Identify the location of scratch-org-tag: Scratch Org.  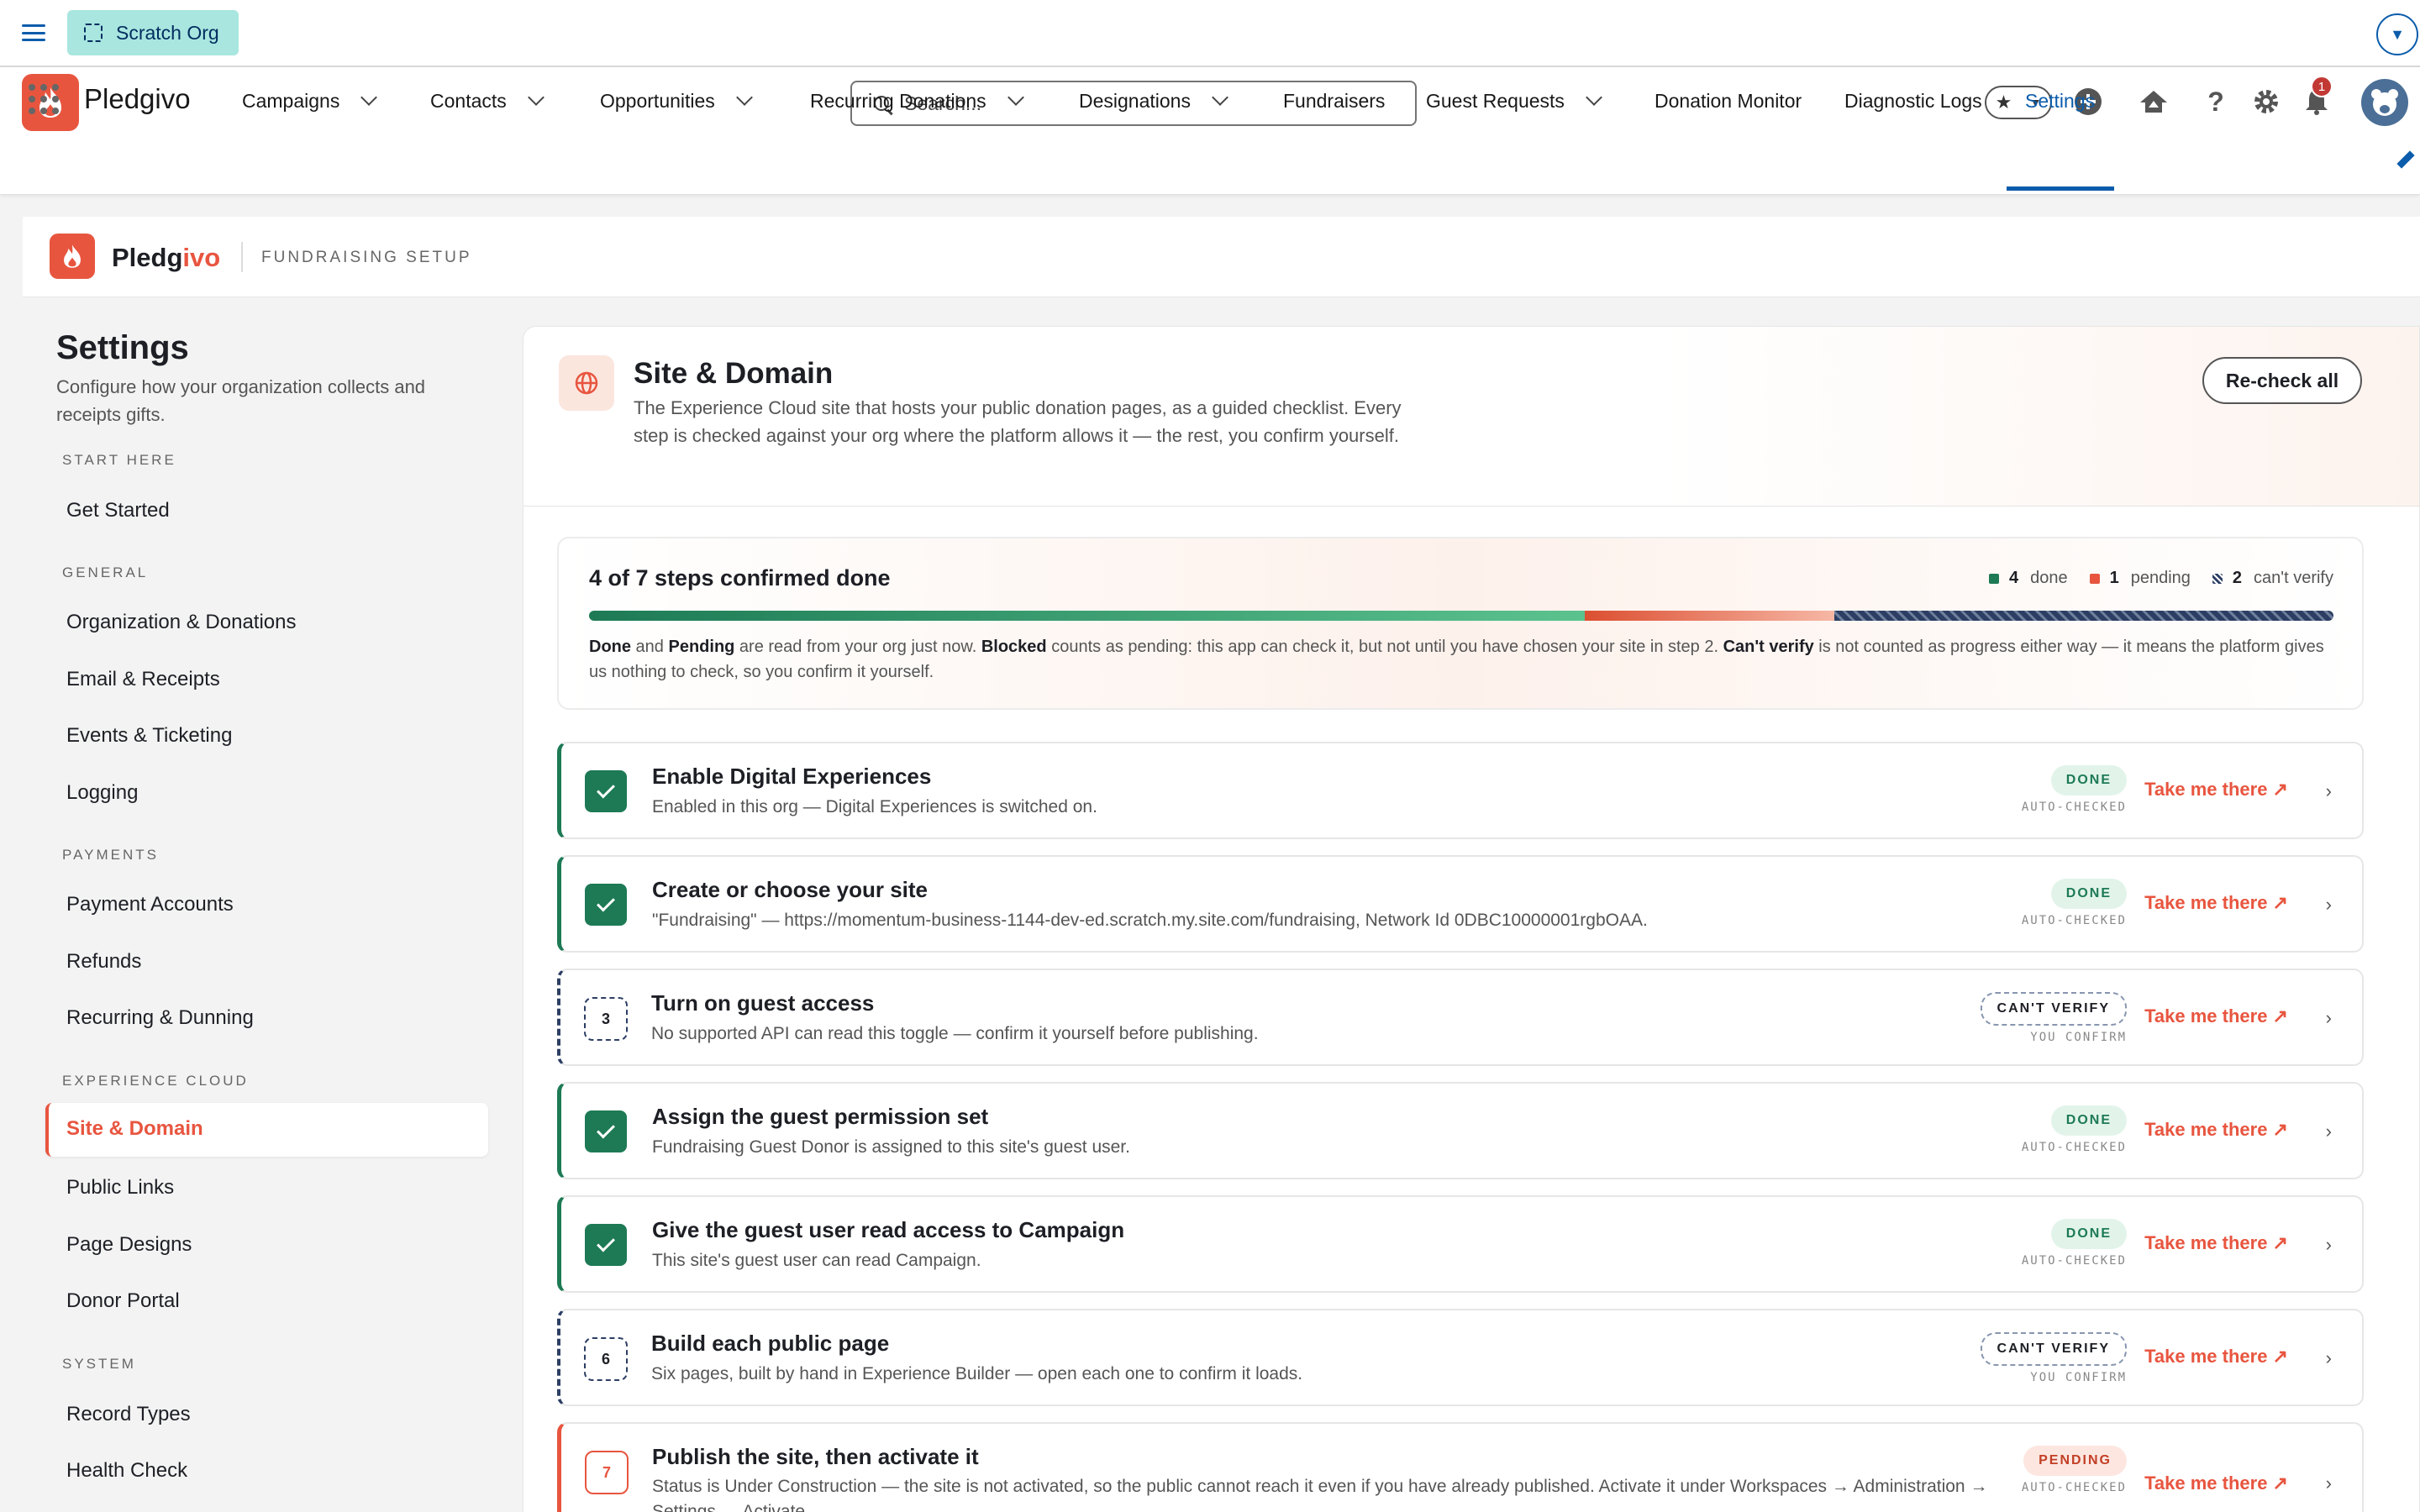
(153, 32).